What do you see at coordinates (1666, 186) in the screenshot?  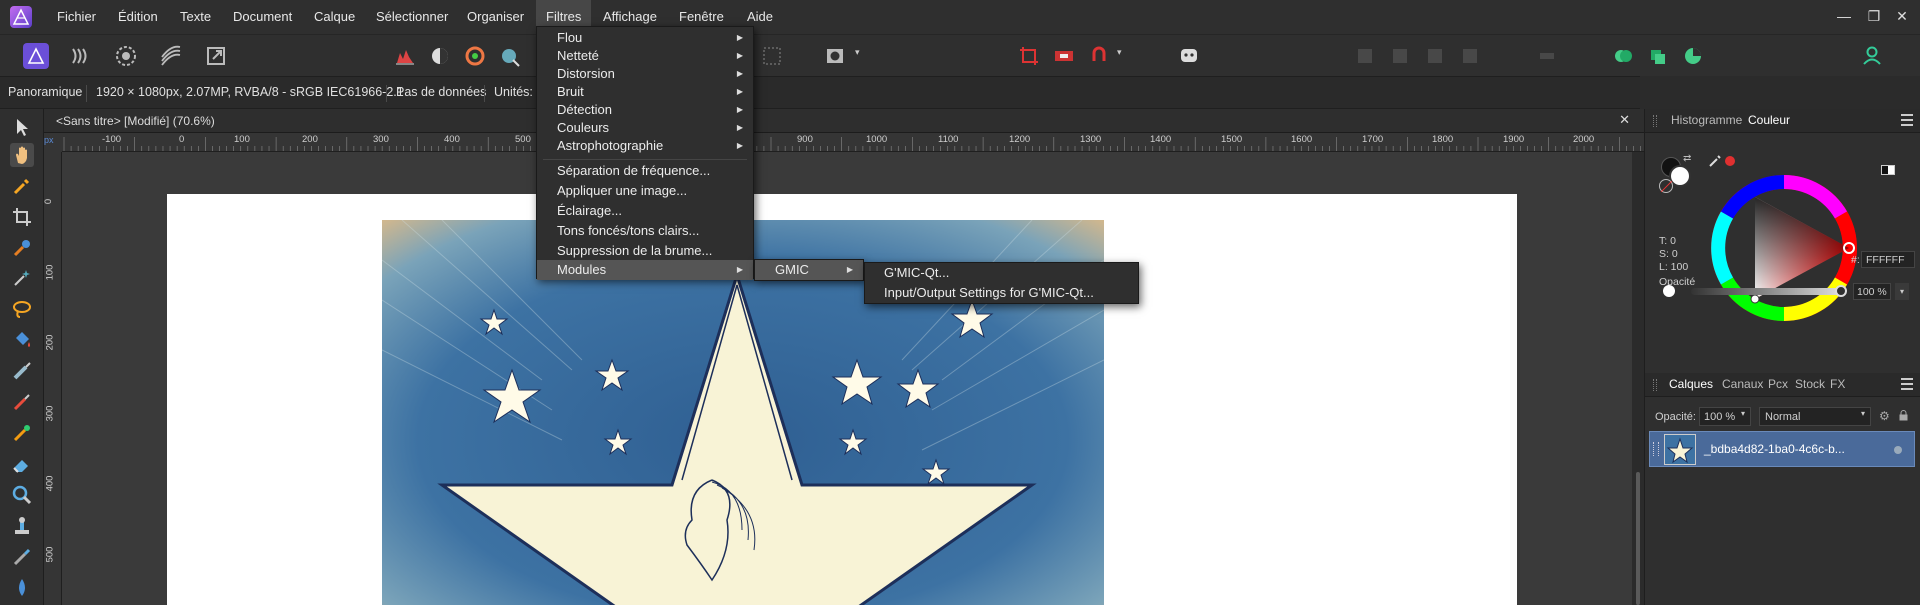 I see `no-color-icon` at bounding box center [1666, 186].